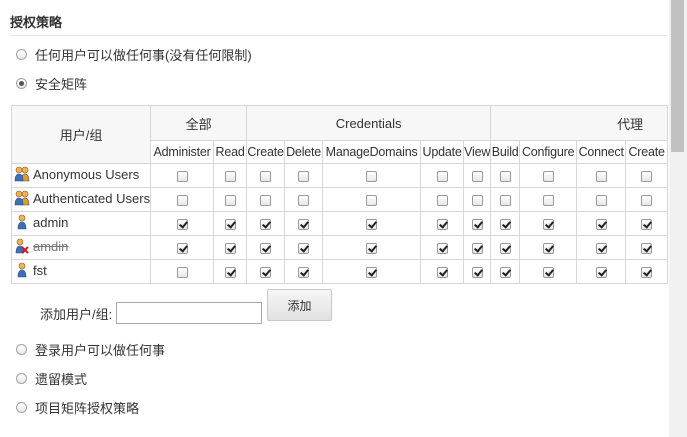  I want to click on strategy-legacy-label: 遗留模式, so click(61, 379).